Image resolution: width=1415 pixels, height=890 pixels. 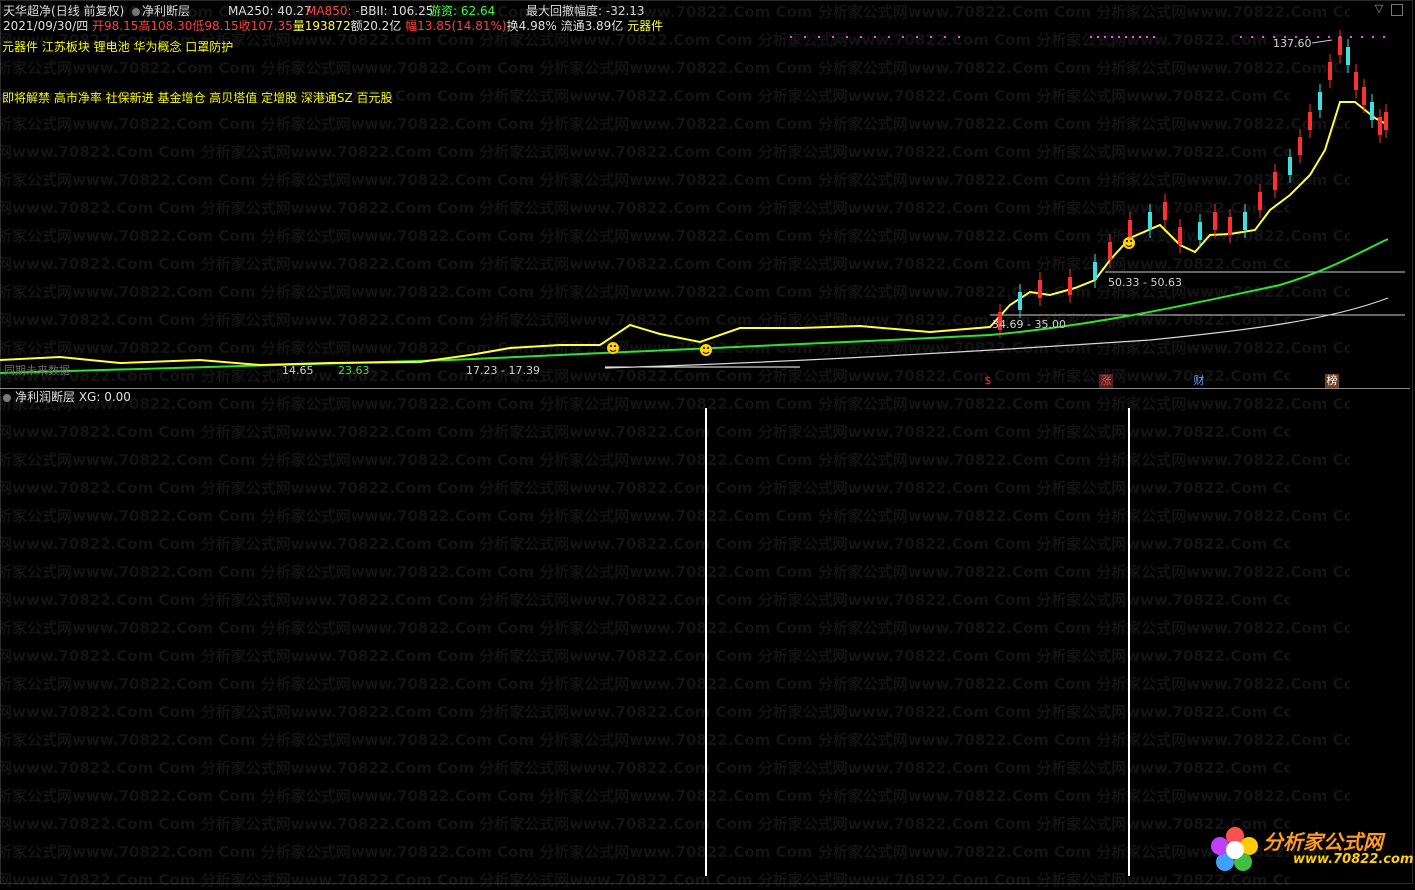 What do you see at coordinates (37, 370) in the screenshot?
I see `future-data-note: 同期未来数据` at bounding box center [37, 370].